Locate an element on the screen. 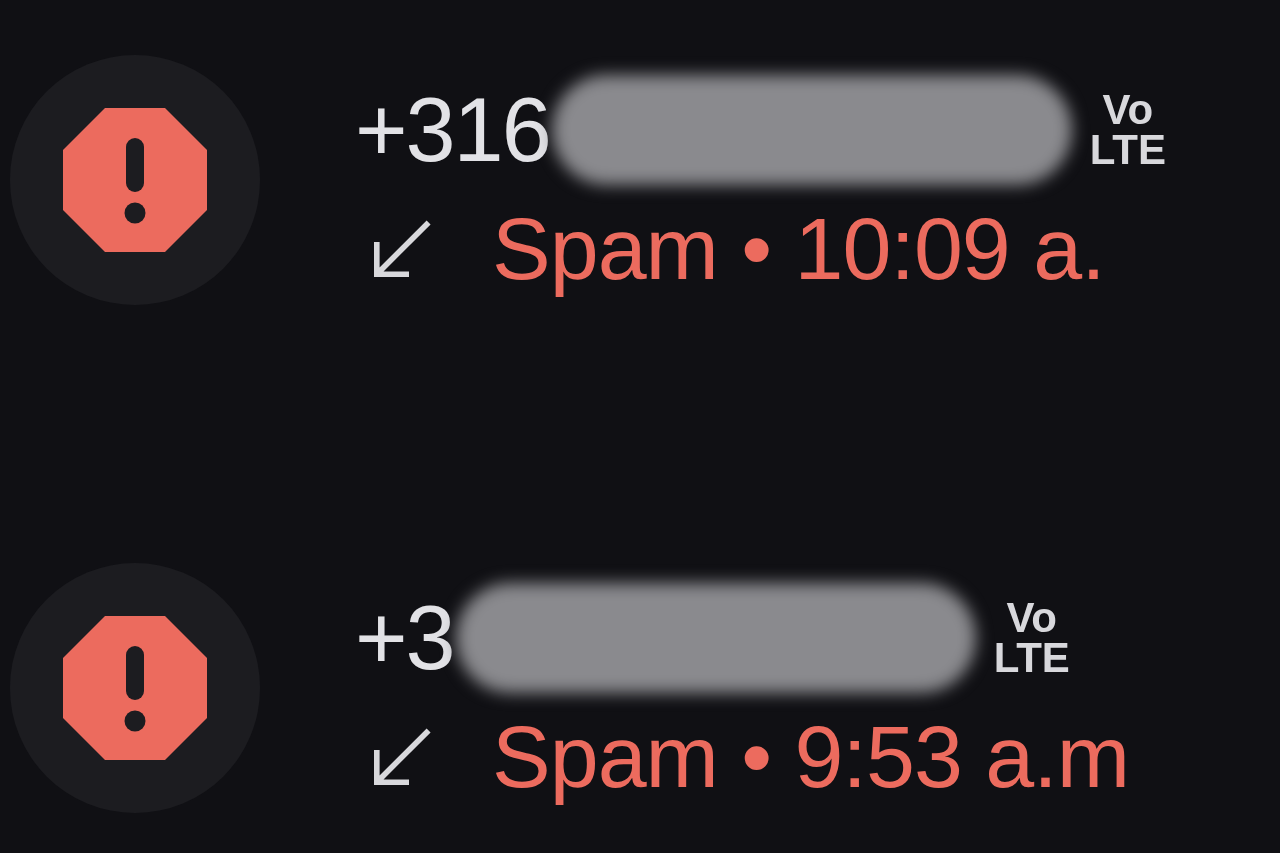 The height and width of the screenshot is (853, 1280). phone-number: +316 is located at coordinates (452, 130).